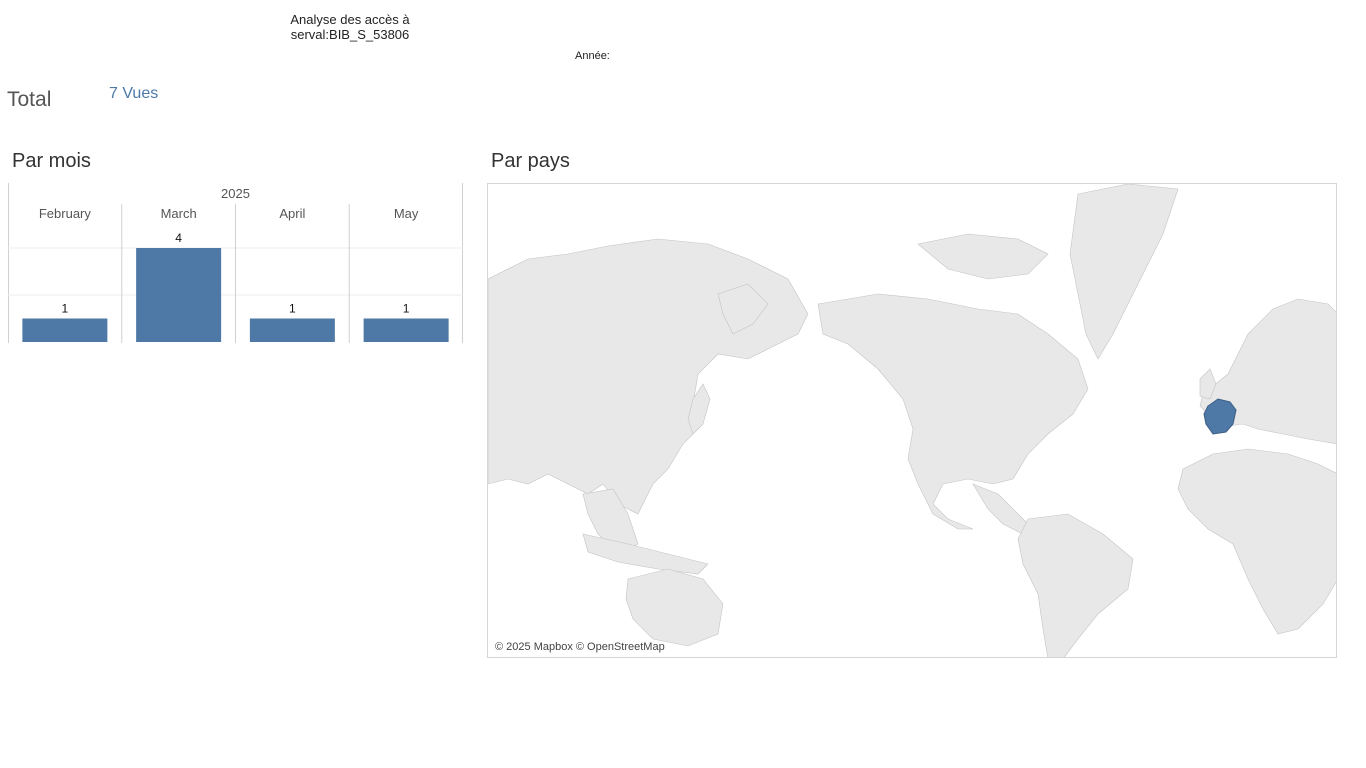 This screenshot has height=768, width=1366. I want to click on map-attribution: © 2025 Mapbox © OpenStreetMap, so click(580, 647).